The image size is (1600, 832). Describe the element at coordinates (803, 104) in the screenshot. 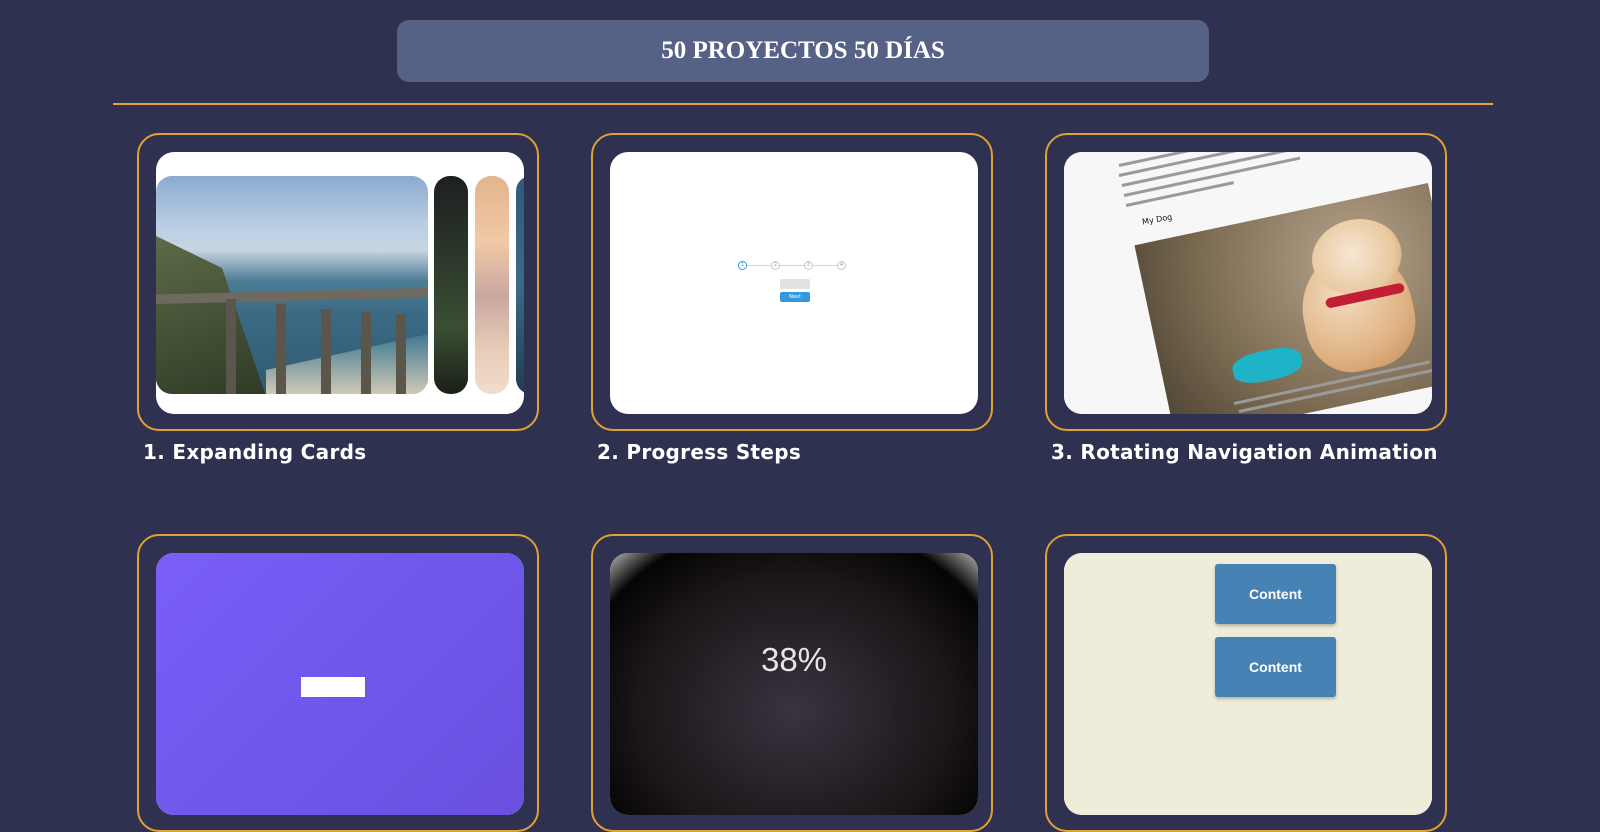

I see `divider` at that location.